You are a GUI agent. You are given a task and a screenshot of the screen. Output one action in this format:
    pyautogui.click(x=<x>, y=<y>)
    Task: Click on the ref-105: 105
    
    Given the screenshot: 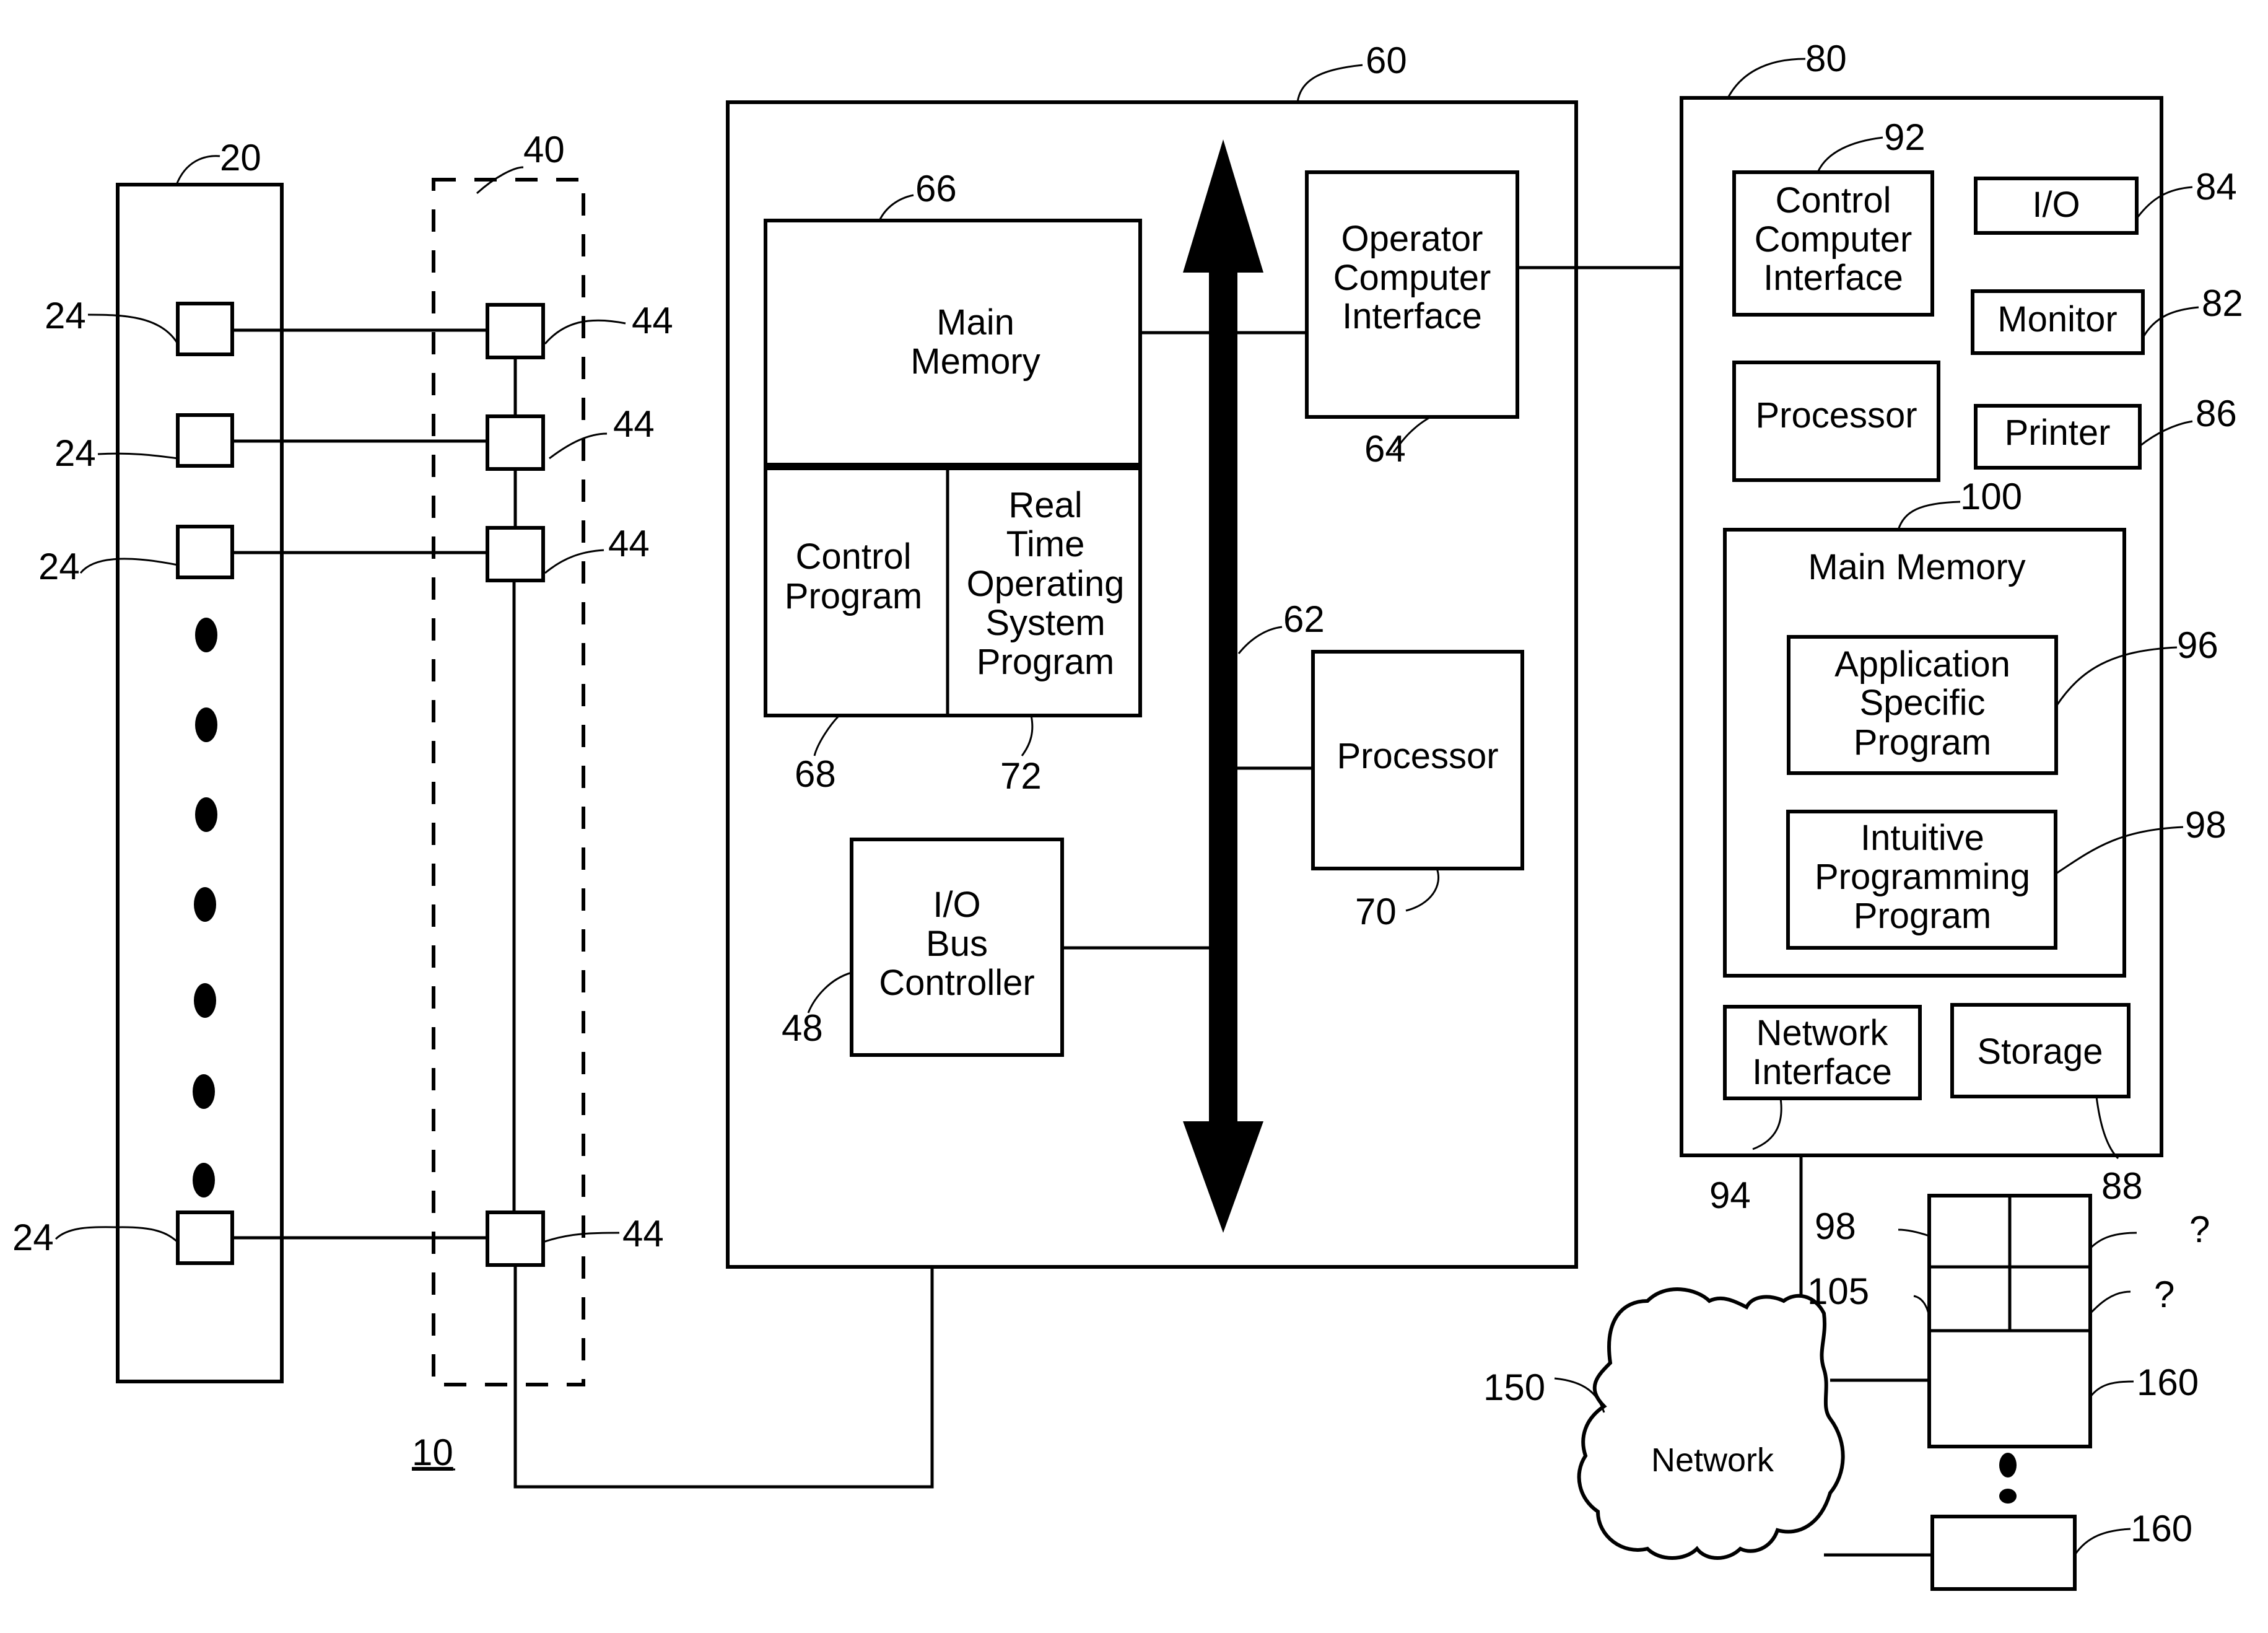 What is the action you would take?
    pyautogui.click(x=1838, y=1292)
    